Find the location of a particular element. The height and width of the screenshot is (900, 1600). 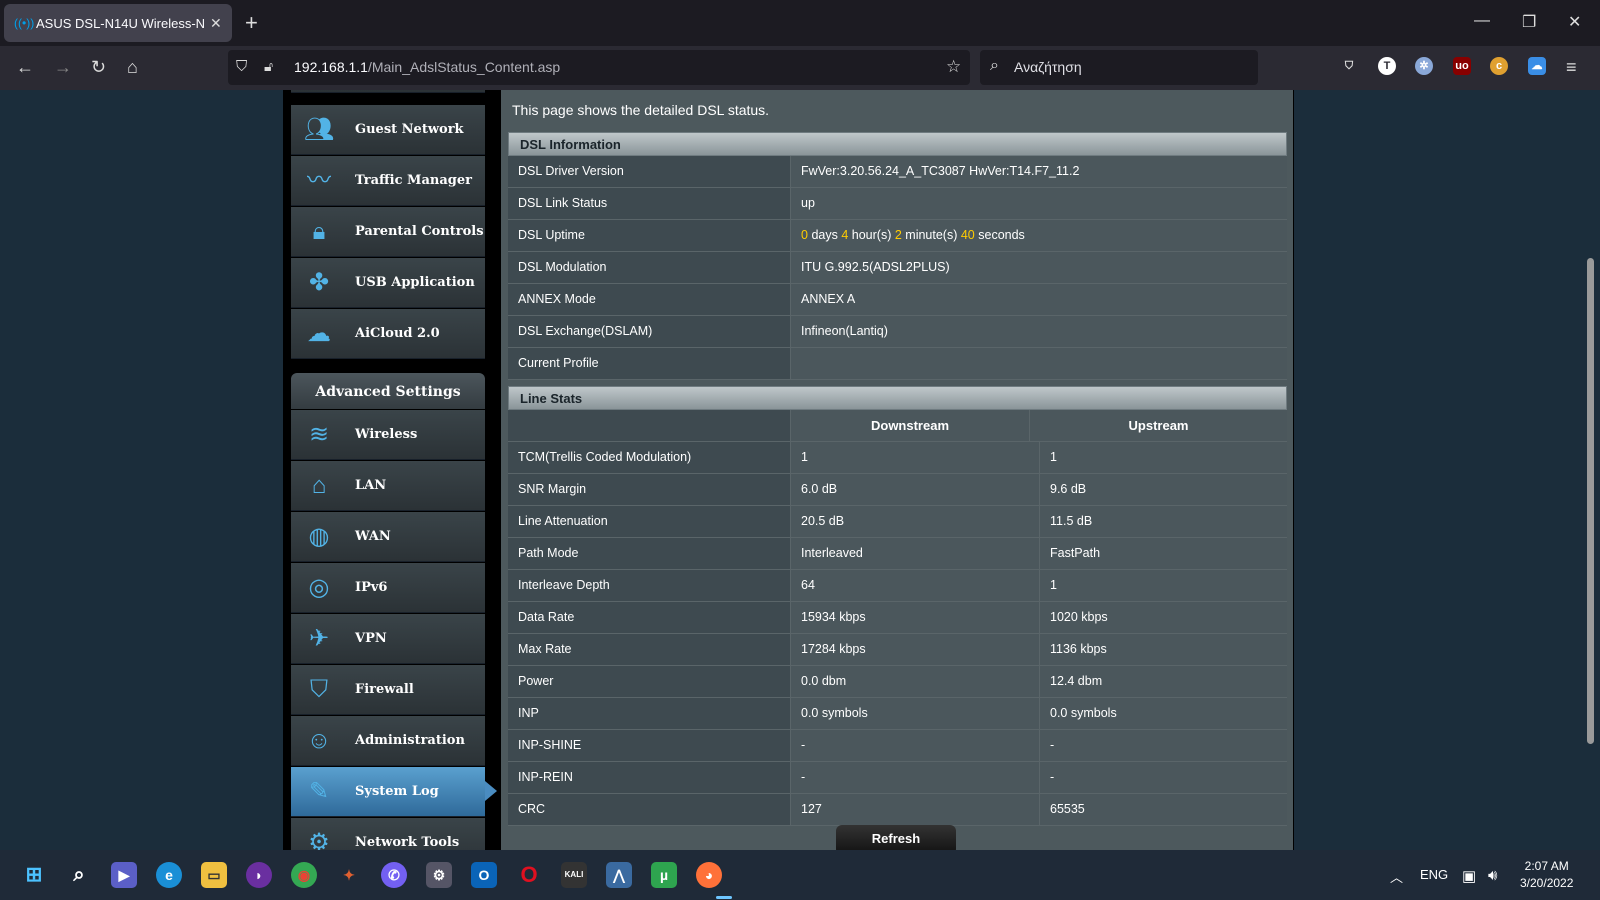

sidebar-item-label: Network Tools is located at coordinates (407, 842).